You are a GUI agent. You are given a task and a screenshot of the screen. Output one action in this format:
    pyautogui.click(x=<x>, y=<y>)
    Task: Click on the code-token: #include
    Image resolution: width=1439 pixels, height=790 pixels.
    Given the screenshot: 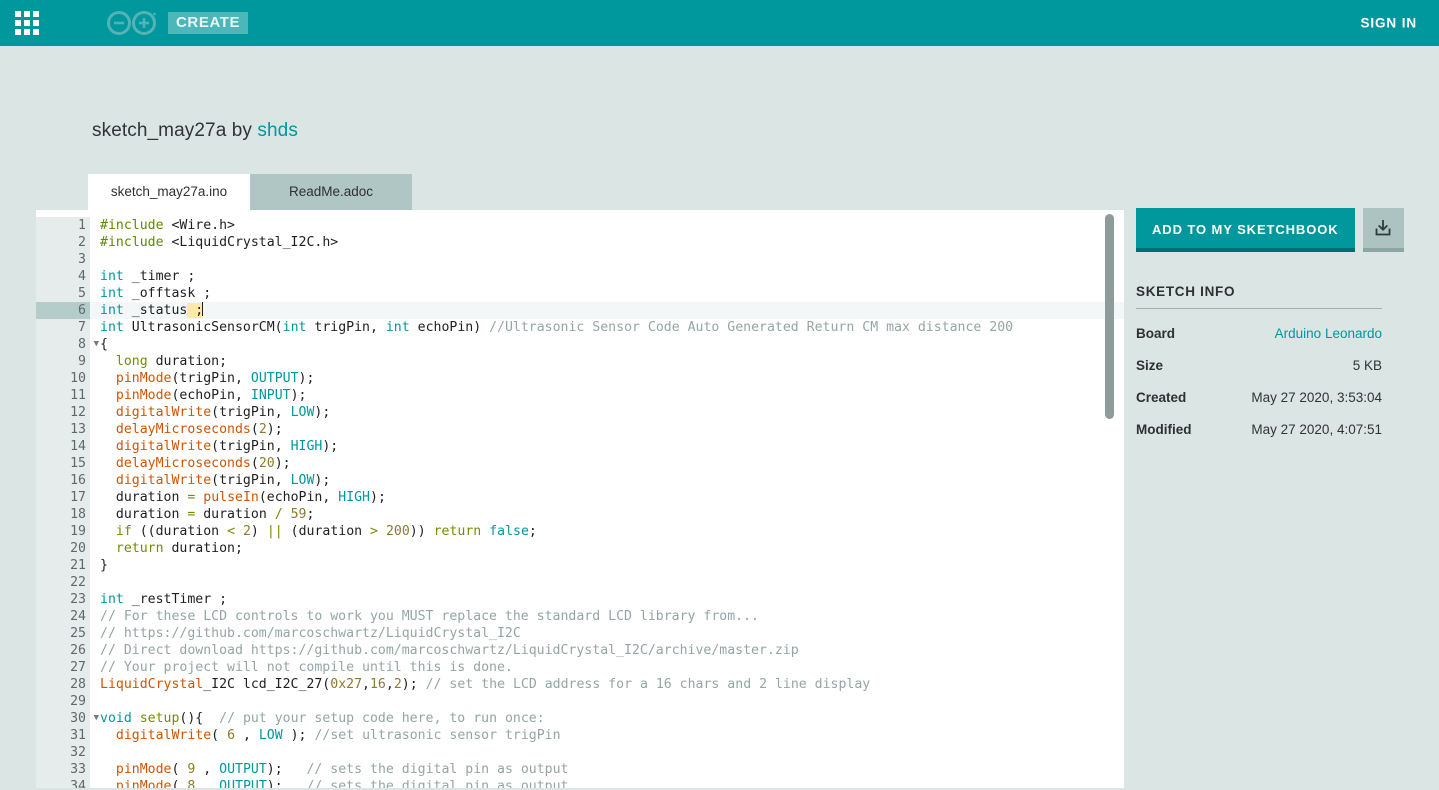 What is the action you would take?
    pyautogui.click(x=136, y=225)
    